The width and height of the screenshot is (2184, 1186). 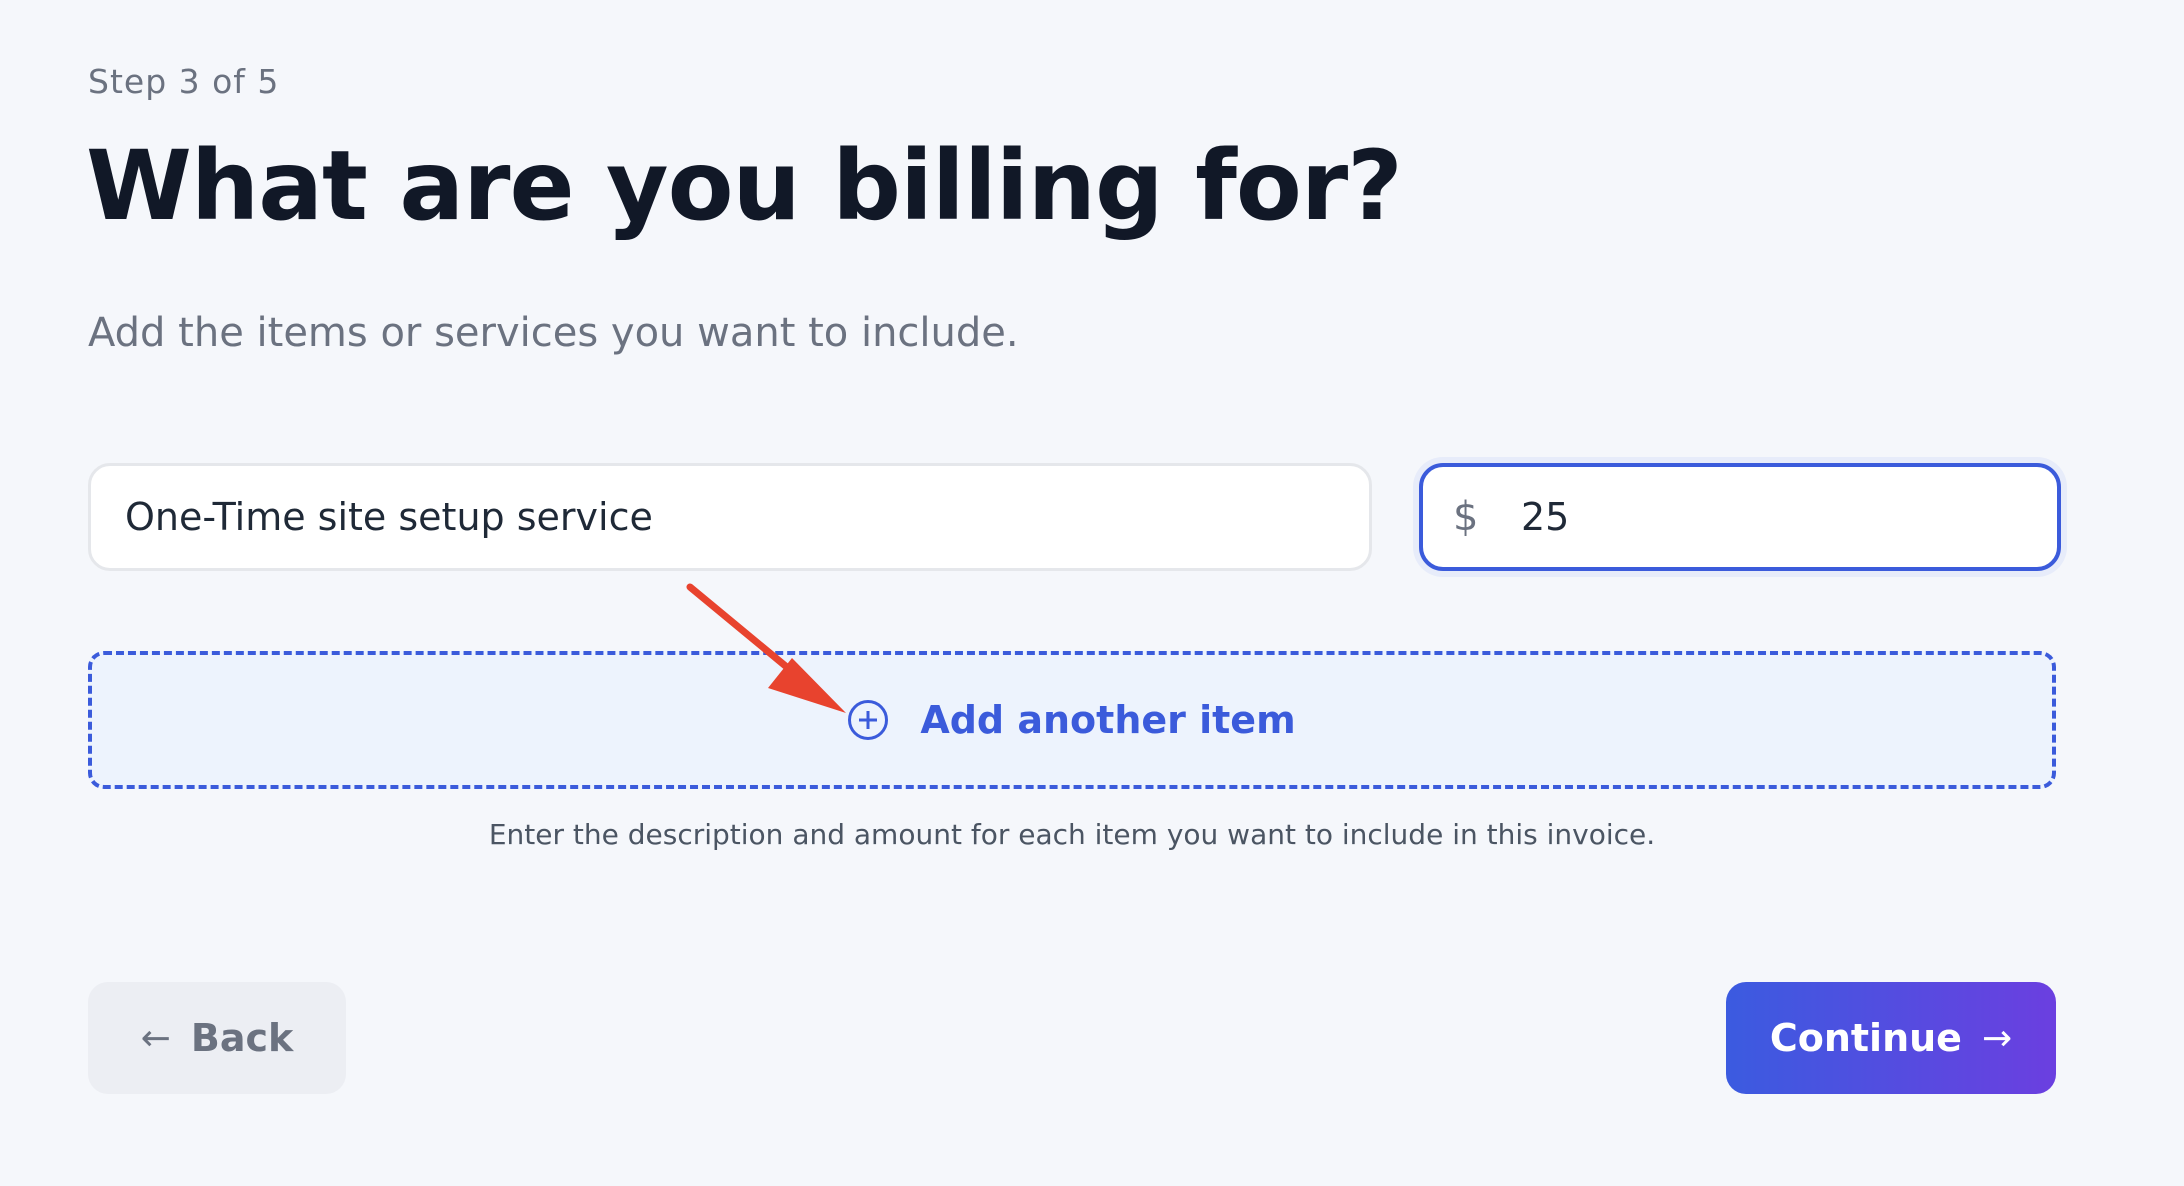 I want to click on continue-button-label: Continue, so click(x=1865, y=1038).